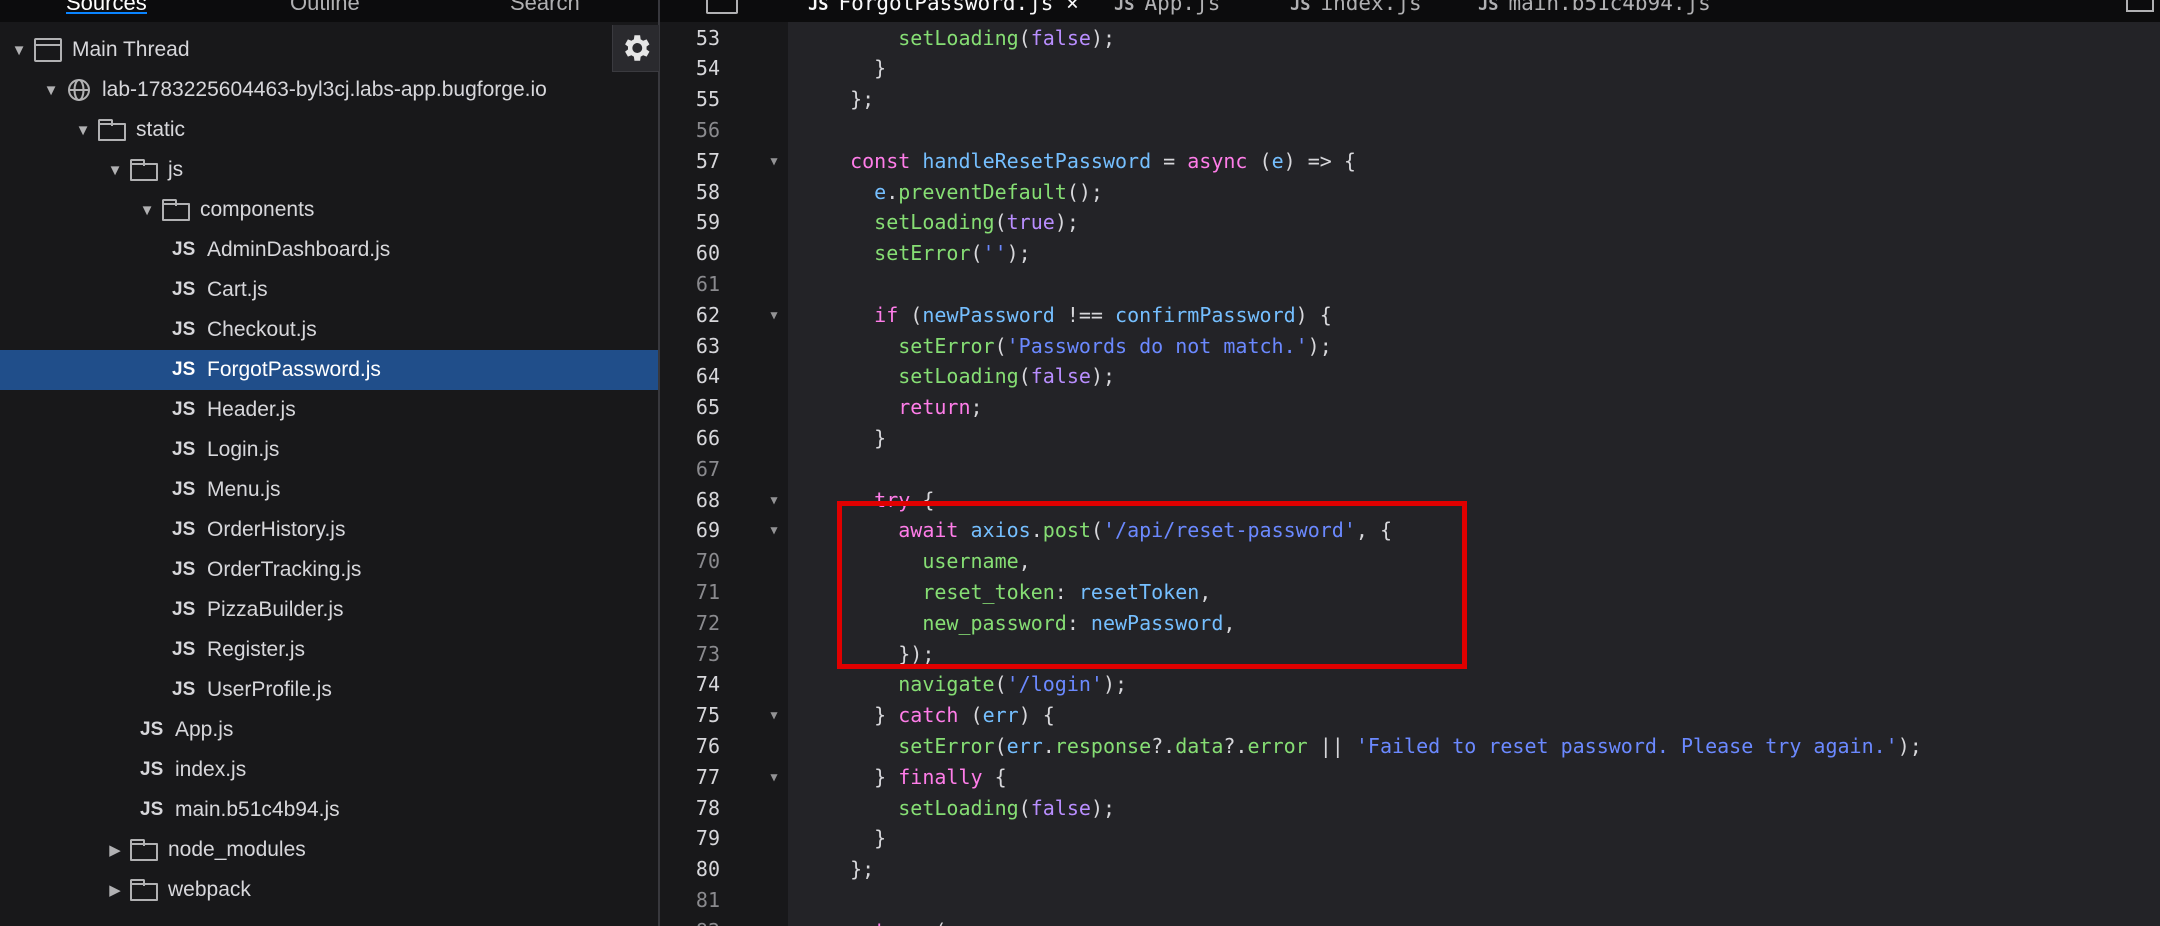  What do you see at coordinates (131, 49) in the screenshot?
I see `tree-label: Main Thread` at bounding box center [131, 49].